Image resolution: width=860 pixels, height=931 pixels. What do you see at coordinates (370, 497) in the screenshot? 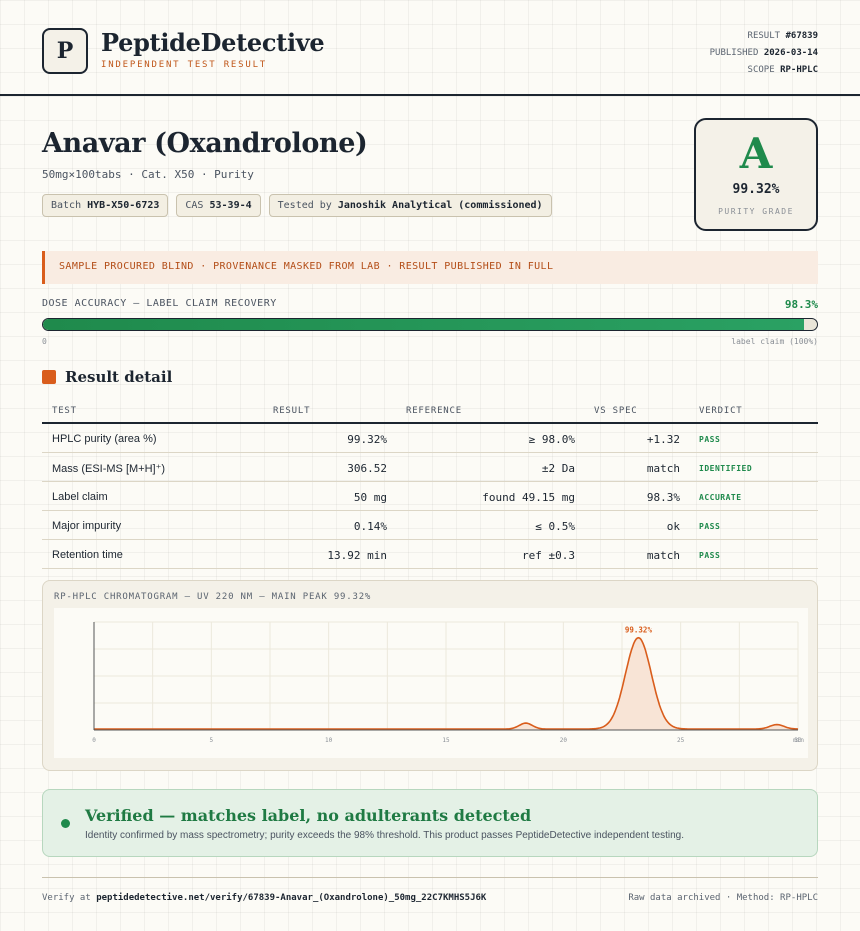
I see `cell-result: 50 mg` at bounding box center [370, 497].